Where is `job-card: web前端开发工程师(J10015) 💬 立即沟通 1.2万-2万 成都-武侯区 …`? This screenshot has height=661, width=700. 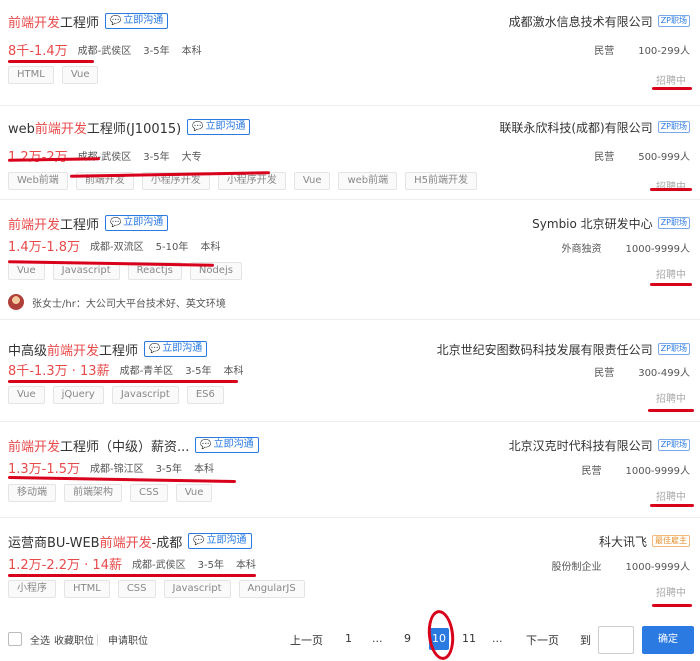
job-card: web前端开发工程师(J10015) 💬 立即沟通 1.2万-2万 成都-武侯区 … is located at coordinates (350, 153).